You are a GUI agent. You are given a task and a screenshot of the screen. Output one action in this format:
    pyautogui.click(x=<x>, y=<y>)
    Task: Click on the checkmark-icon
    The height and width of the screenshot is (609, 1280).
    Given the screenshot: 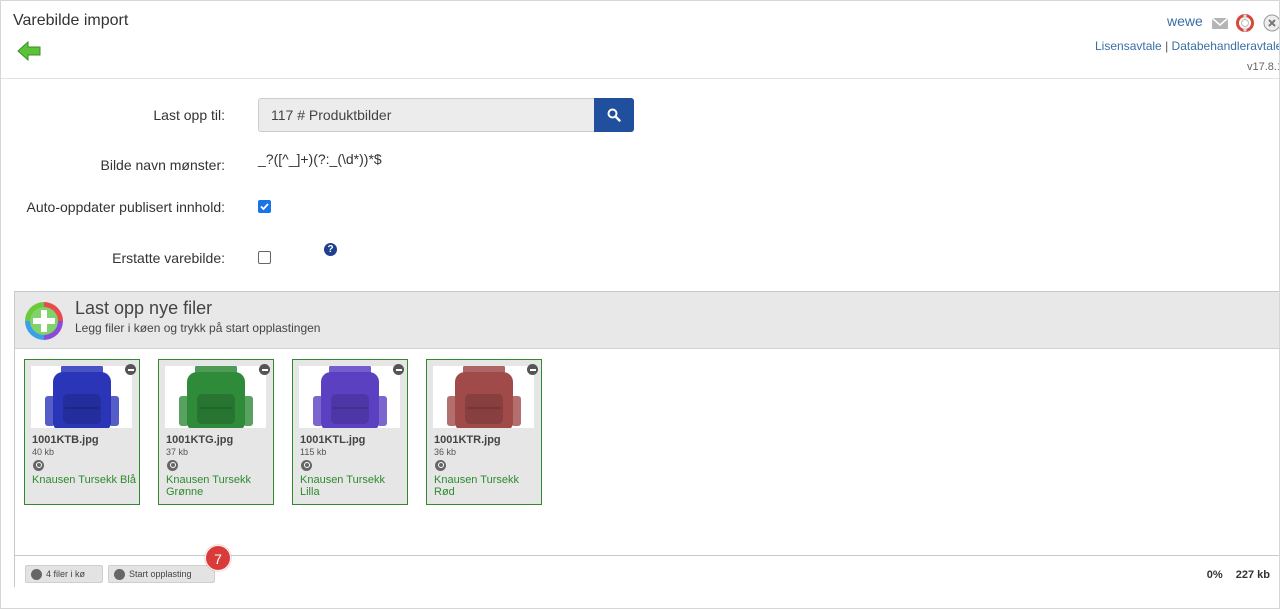 What is the action you would take?
    pyautogui.click(x=264, y=207)
    